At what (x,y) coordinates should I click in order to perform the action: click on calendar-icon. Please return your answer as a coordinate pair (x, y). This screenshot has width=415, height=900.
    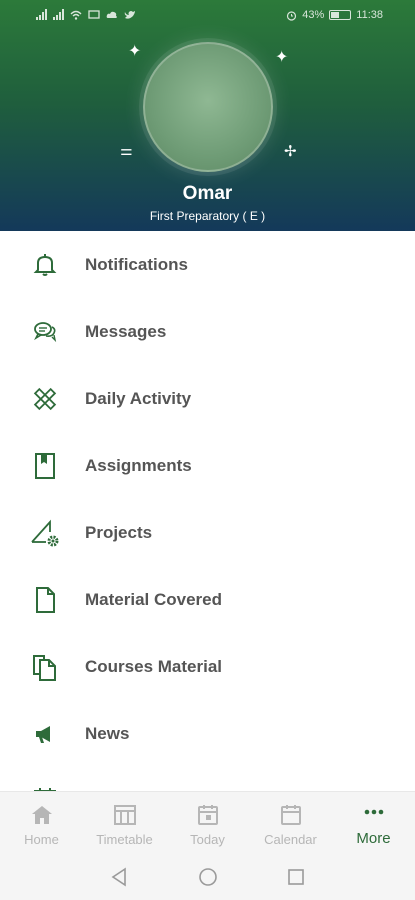
    Looking at the image, I should click on (290, 815).